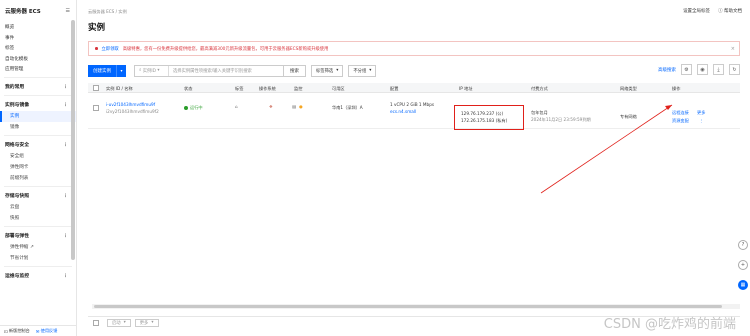 This screenshot has height=336, width=750. I want to click on download-icon: ⤓, so click(718, 69).